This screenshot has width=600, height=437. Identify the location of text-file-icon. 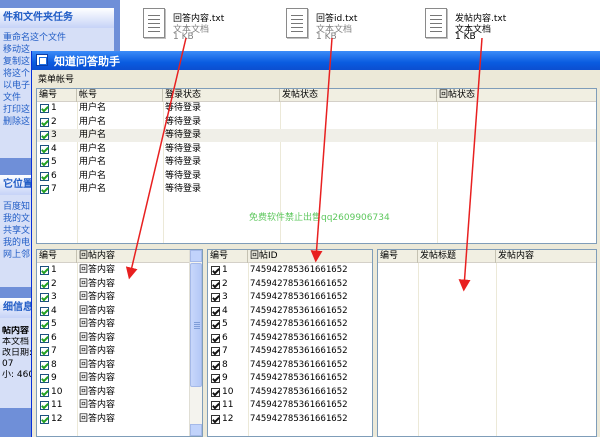
(154, 23).